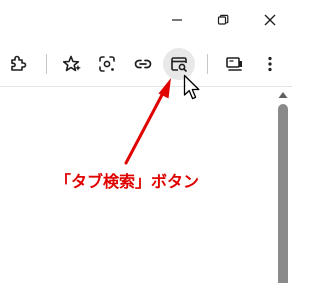  I want to click on extensions-button, so click(18, 64).